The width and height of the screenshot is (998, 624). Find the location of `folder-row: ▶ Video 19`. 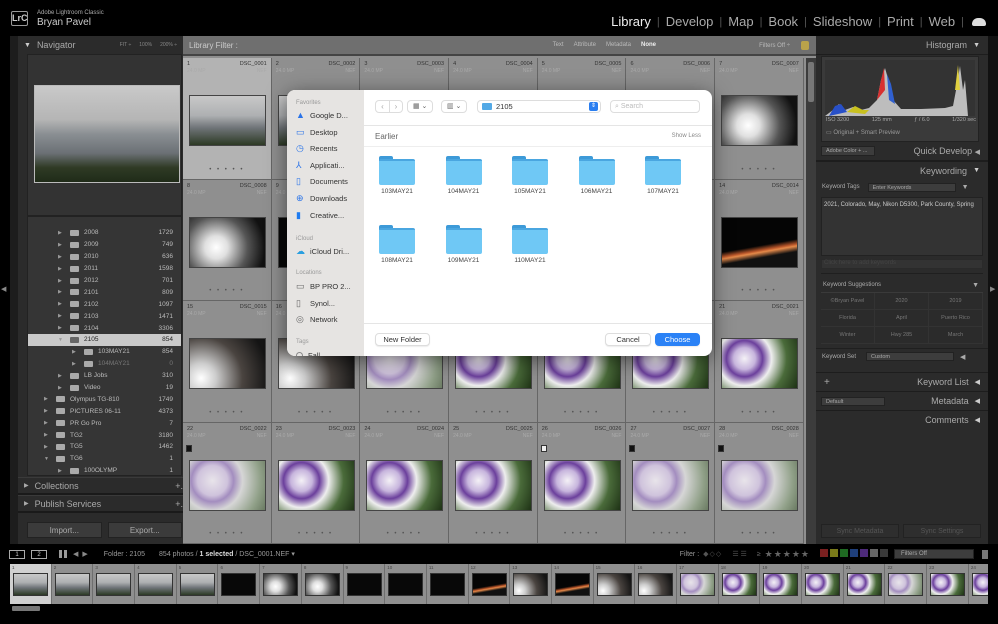

folder-row: ▶ Video 19 is located at coordinates (104, 388).